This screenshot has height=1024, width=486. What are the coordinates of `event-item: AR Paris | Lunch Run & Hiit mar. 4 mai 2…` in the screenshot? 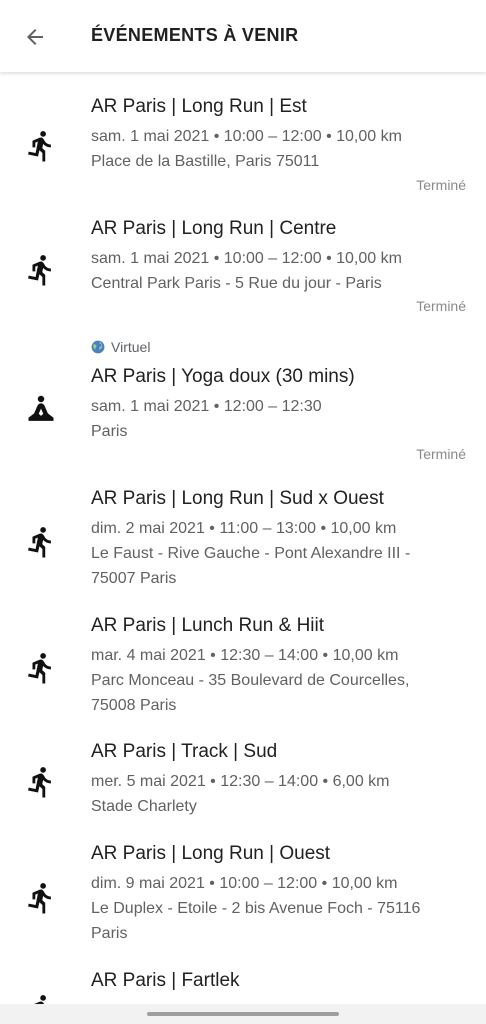 It's located at (243, 665).